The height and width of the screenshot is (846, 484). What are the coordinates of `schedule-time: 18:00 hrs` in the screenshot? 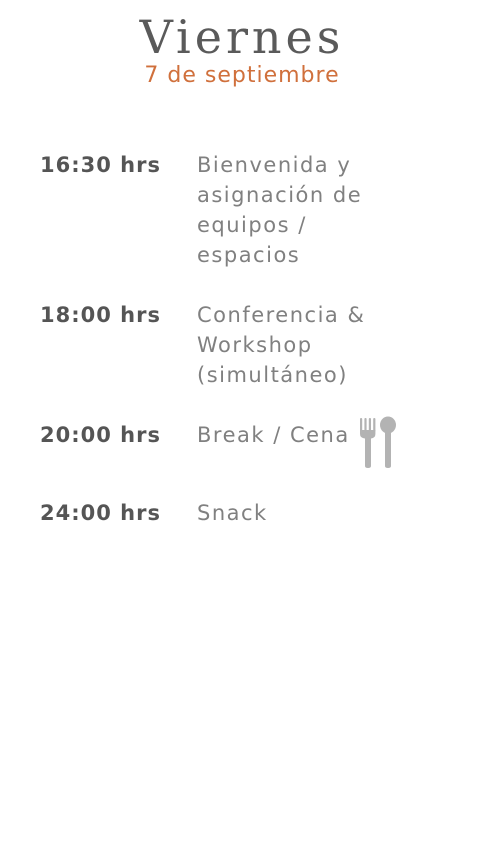 It's located at (100, 315).